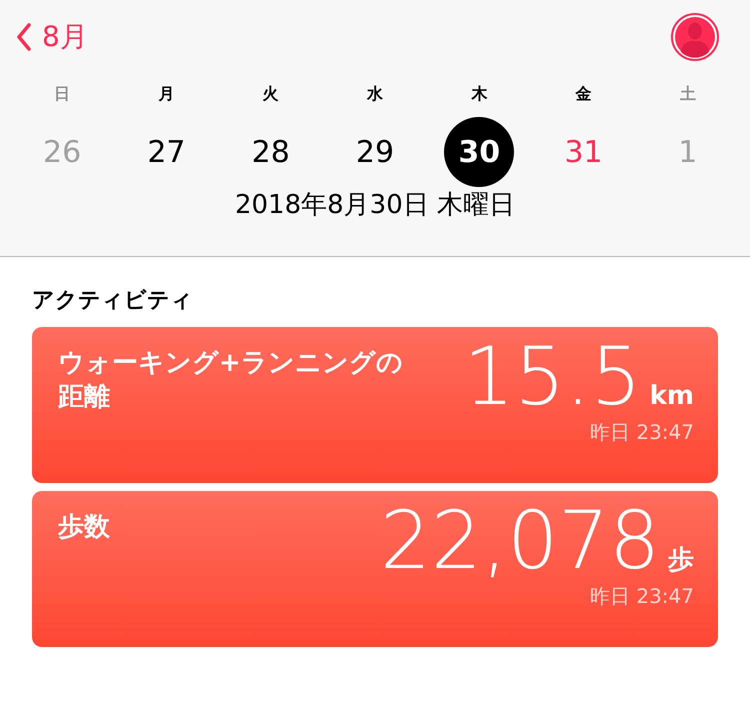 The height and width of the screenshot is (704, 750). What do you see at coordinates (479, 152) in the screenshot?
I see `calendar-day: 30` at bounding box center [479, 152].